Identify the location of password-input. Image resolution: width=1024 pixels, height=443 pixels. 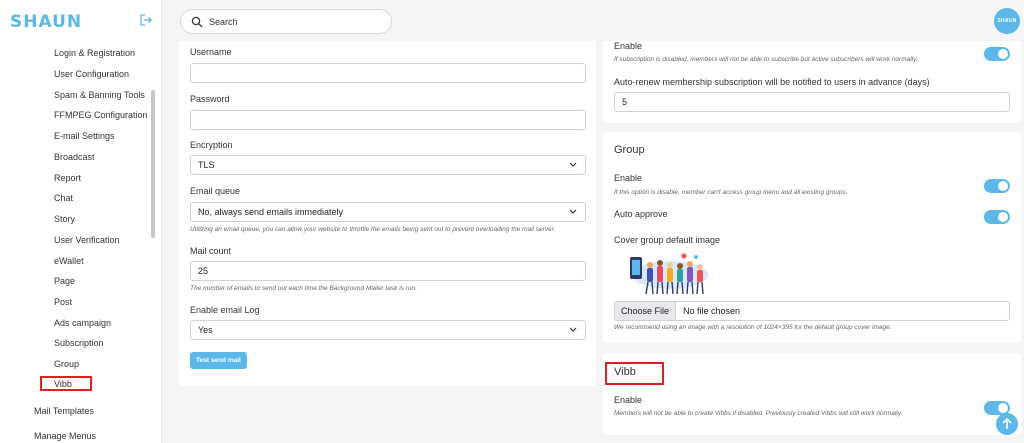
(388, 120).